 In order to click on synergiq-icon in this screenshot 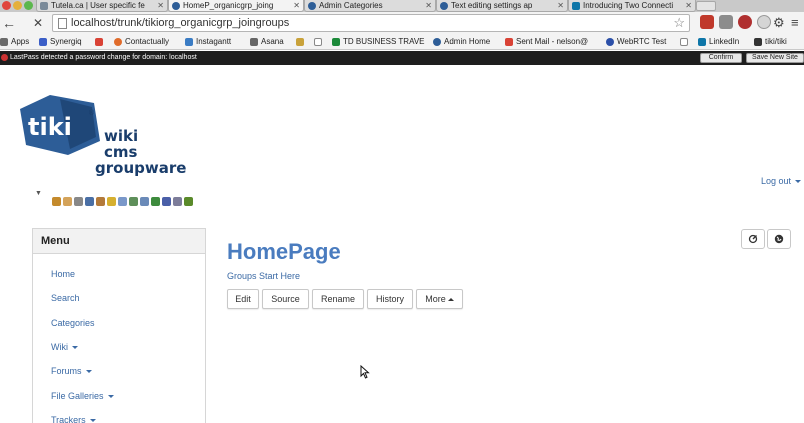, I will do `click(43, 42)`.